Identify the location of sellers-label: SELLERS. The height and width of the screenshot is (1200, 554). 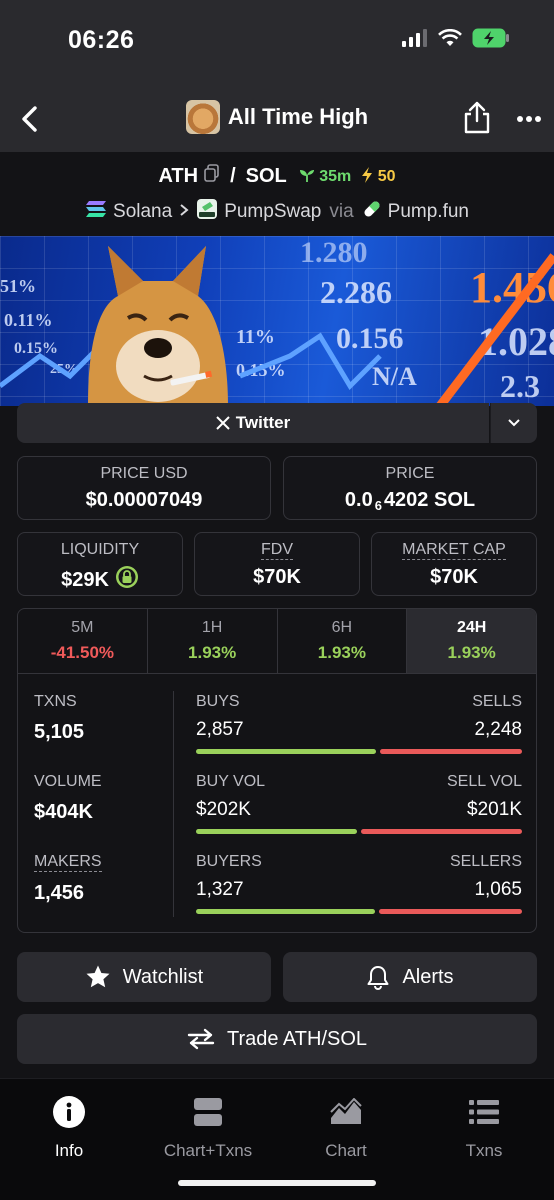
(485, 861).